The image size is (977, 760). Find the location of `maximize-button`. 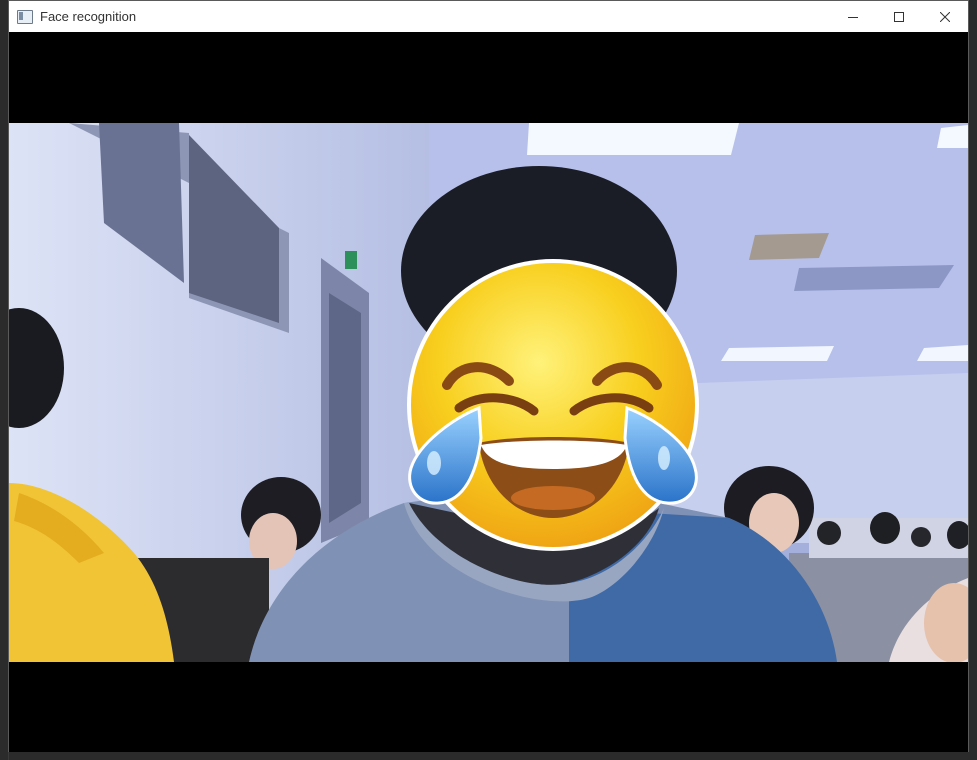

maximize-button is located at coordinates (899, 16).